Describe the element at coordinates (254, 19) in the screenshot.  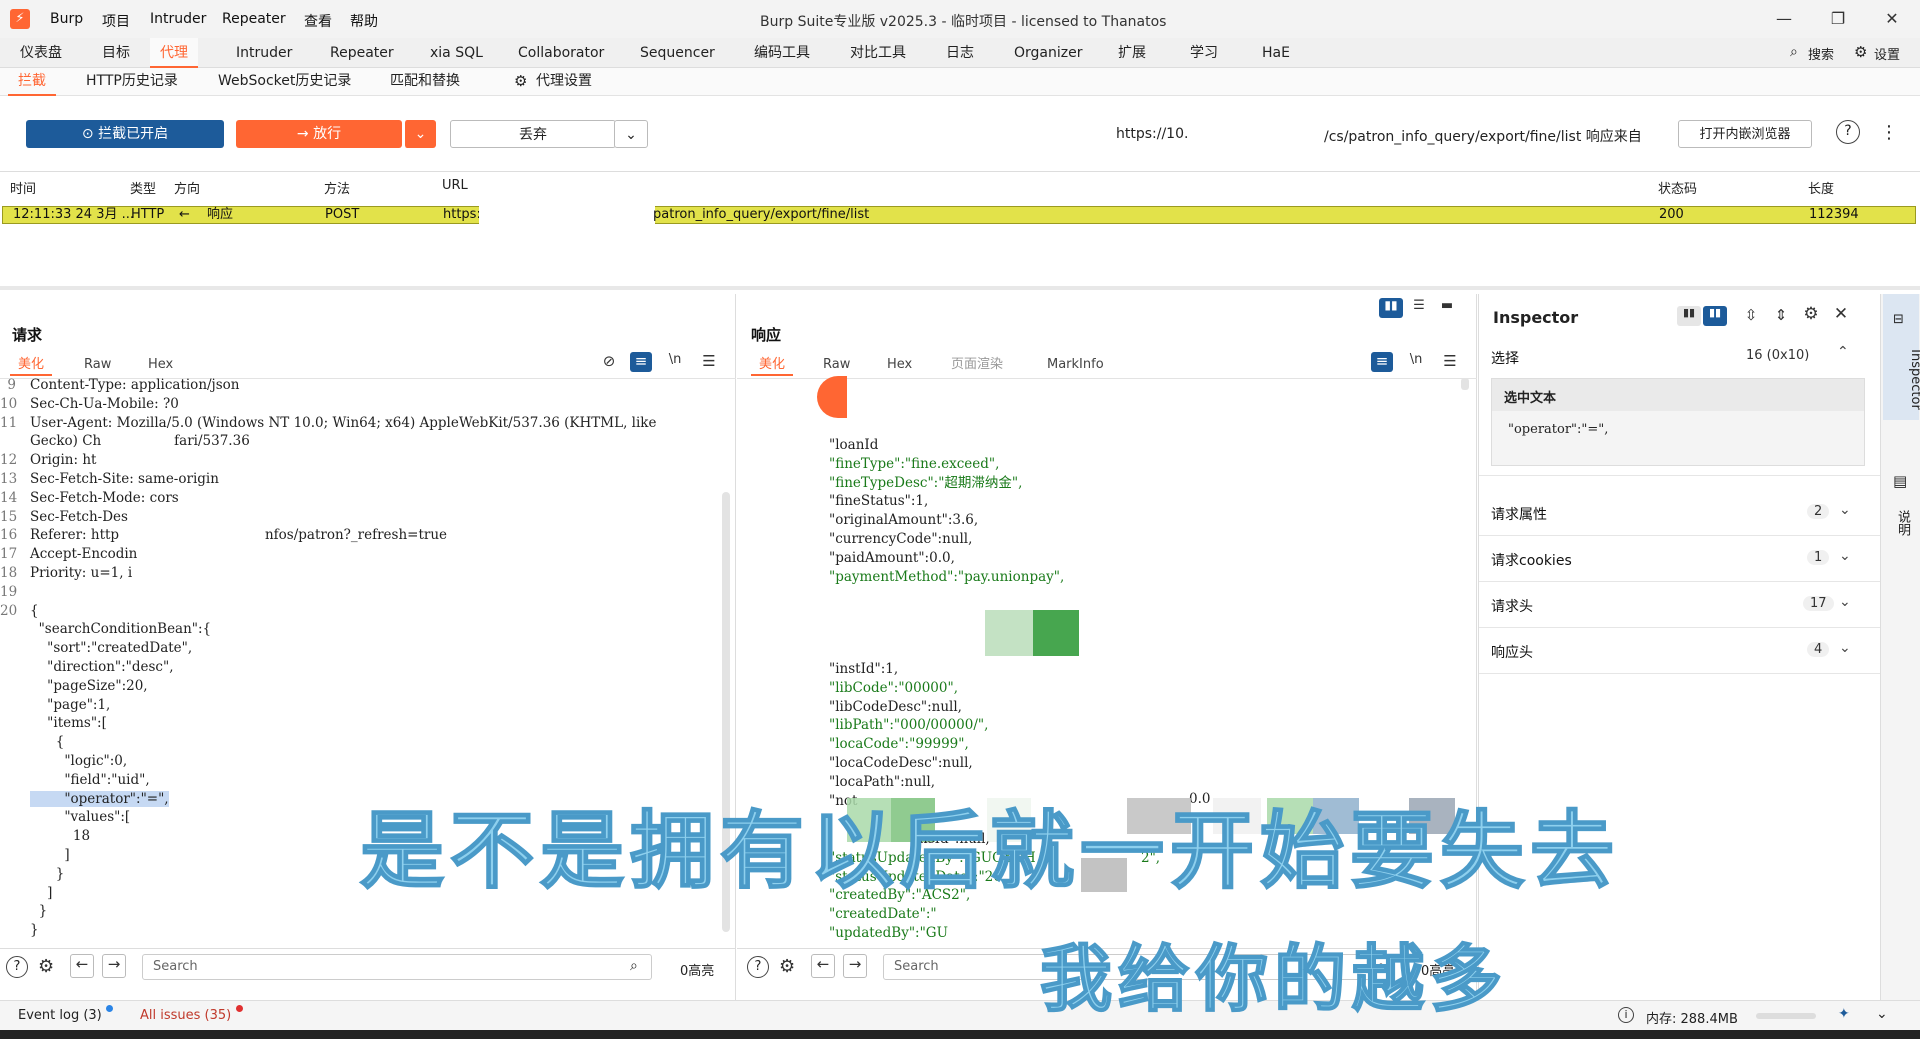
I see `menu-repeater: Repeater` at that location.